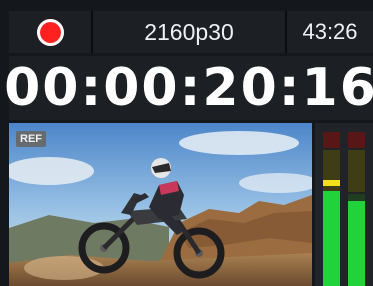 The width and height of the screenshot is (373, 286). I want to click on meter-peak-indicator, so click(331, 183).